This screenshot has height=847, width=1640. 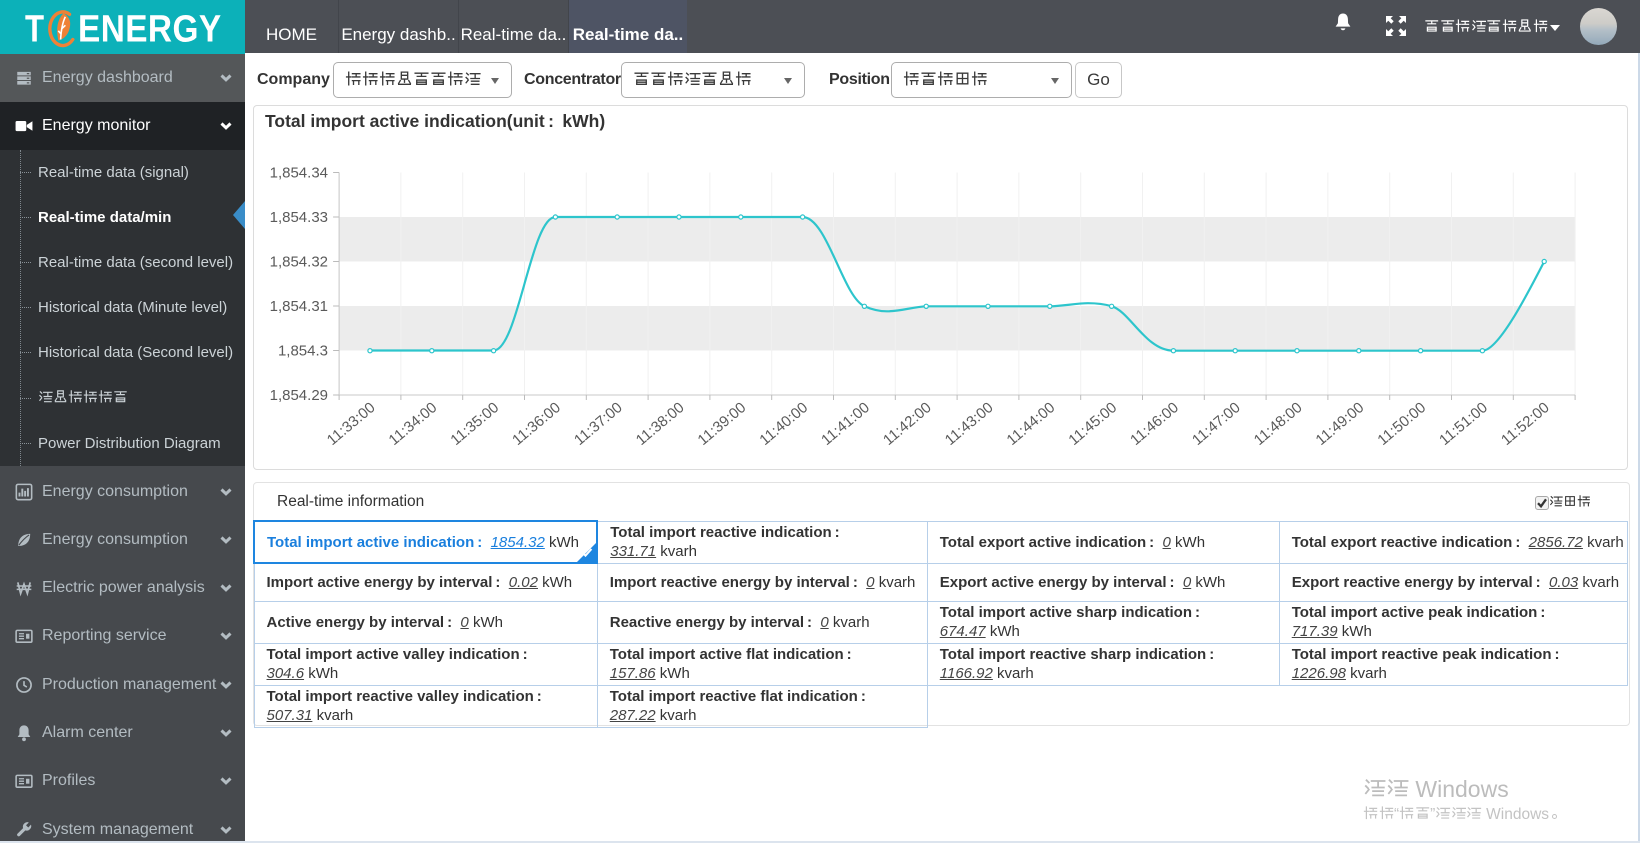 I want to click on svg-text: 11:47:00, so click(x=1216, y=424).